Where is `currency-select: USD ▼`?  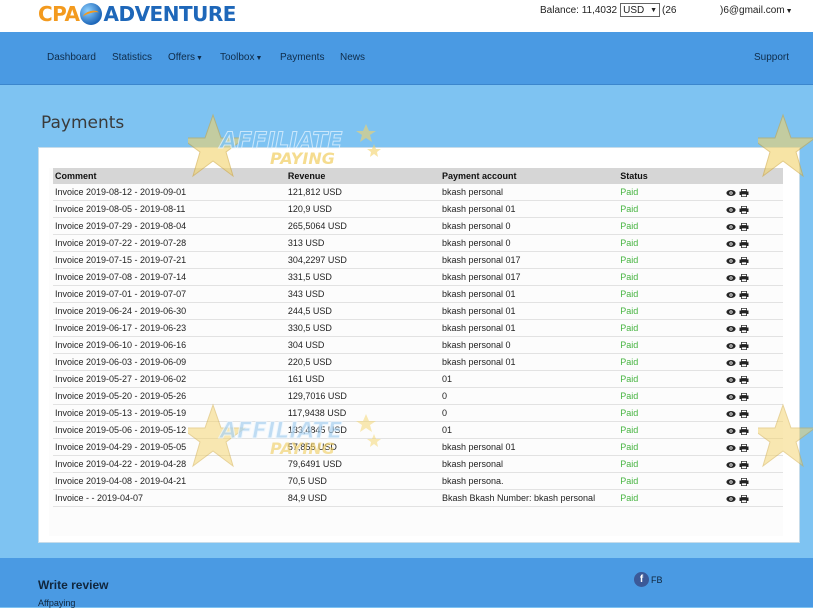
currency-select: USD ▼ is located at coordinates (640, 10).